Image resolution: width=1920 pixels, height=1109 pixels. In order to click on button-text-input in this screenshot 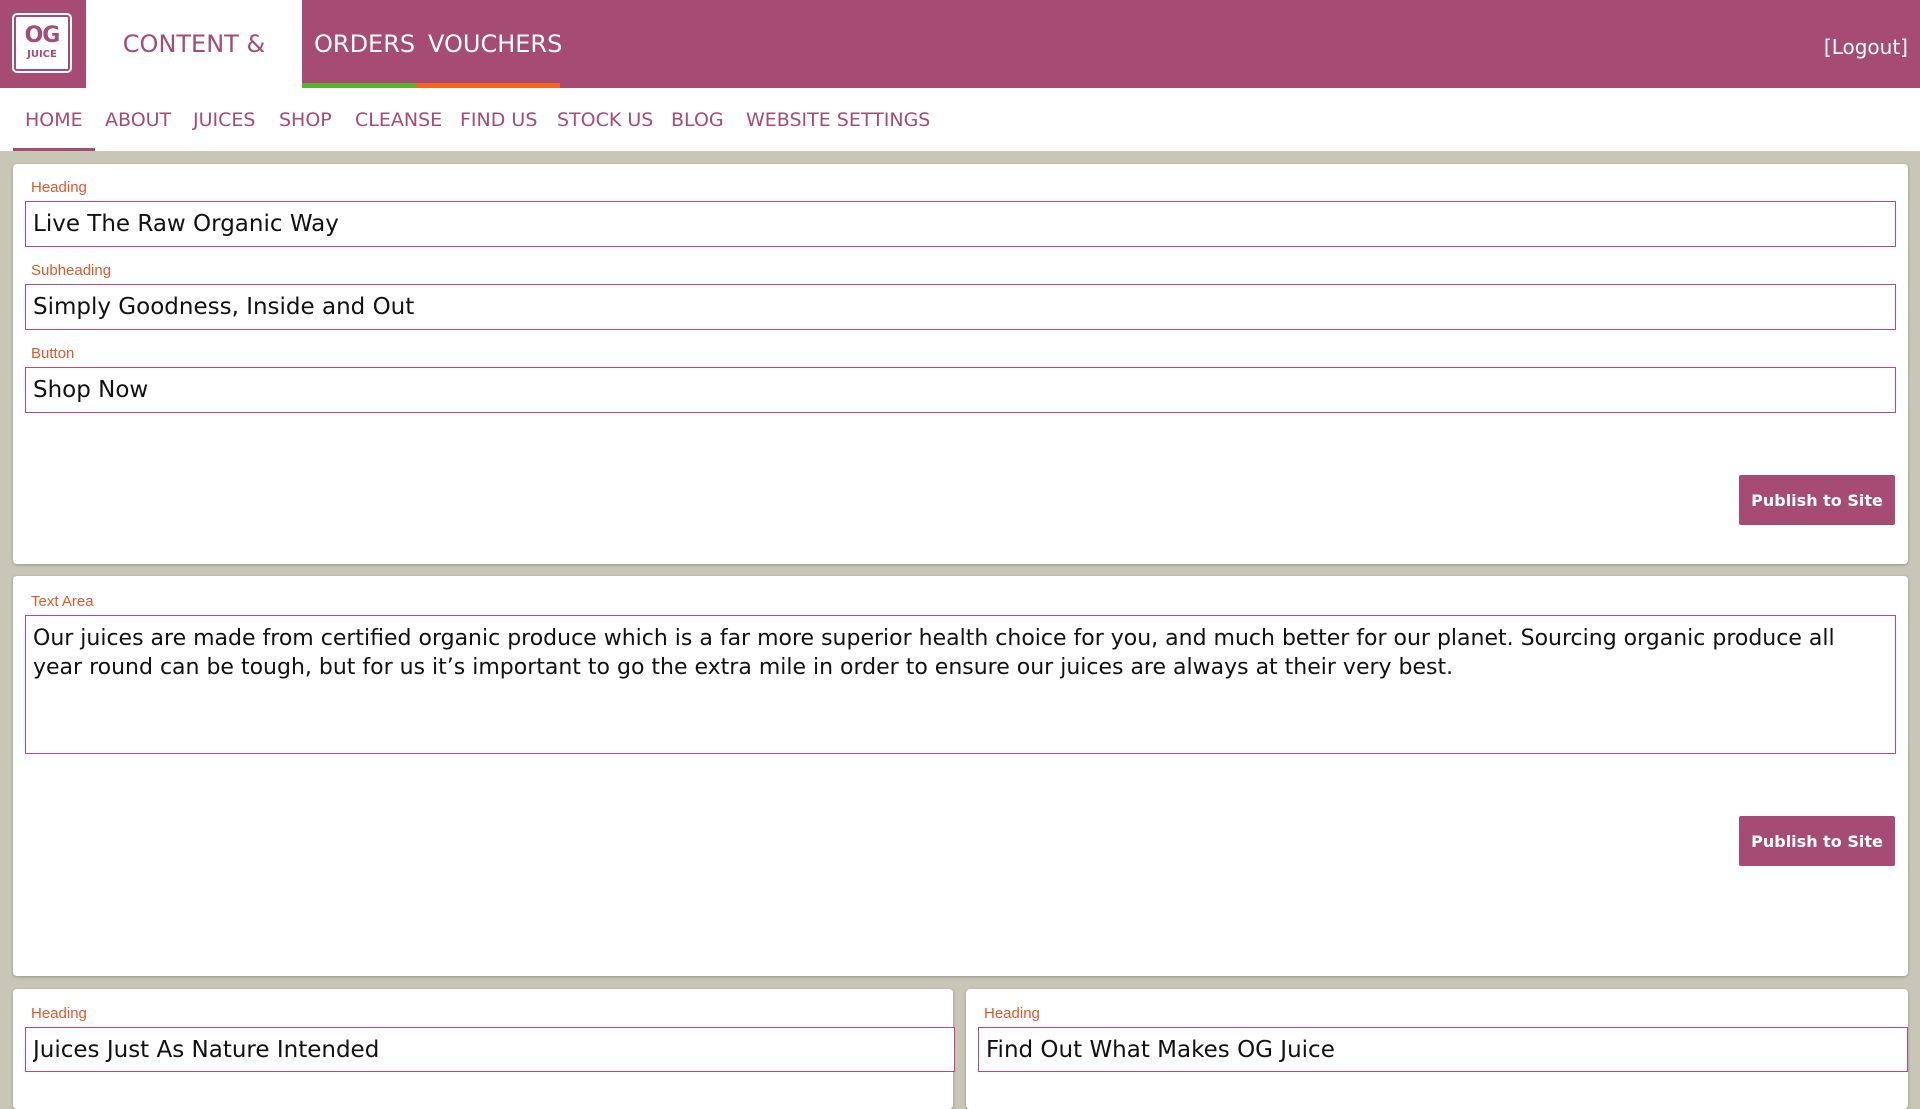, I will do `click(960, 390)`.